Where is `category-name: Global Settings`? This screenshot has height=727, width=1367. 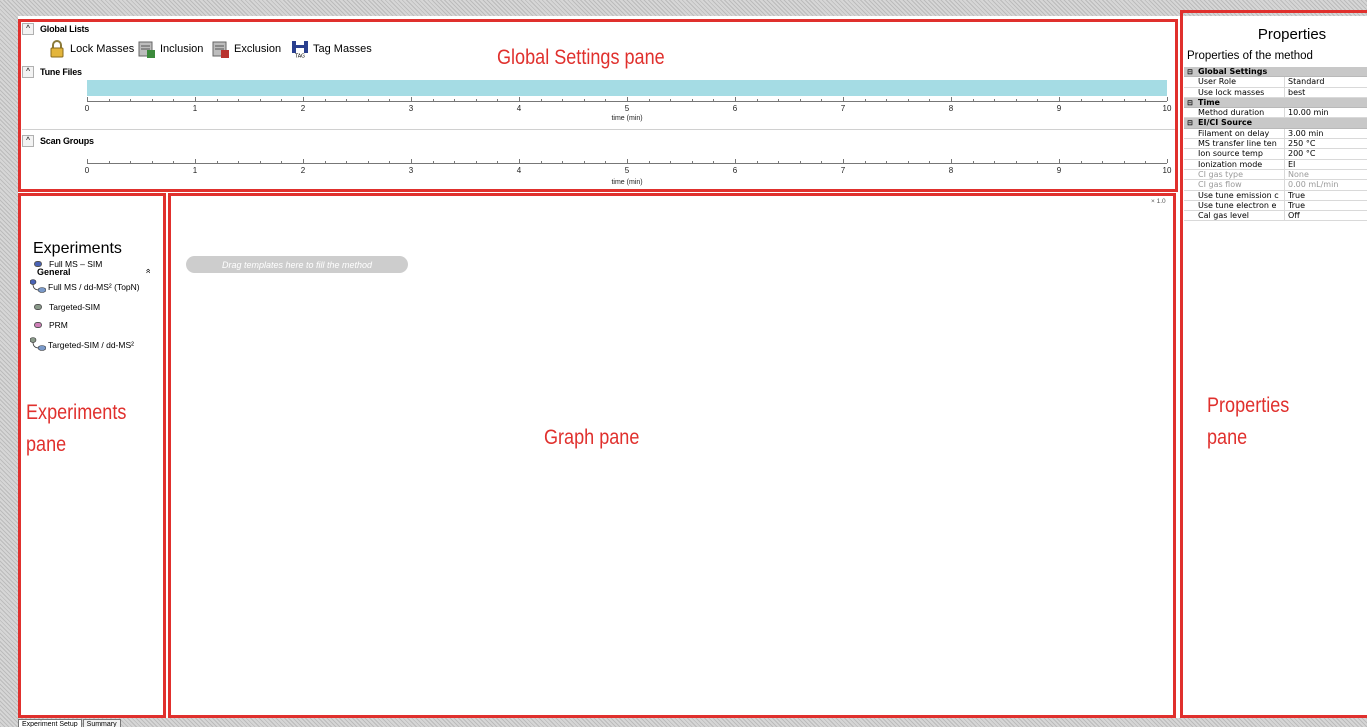
category-name: Global Settings is located at coordinates (1233, 71).